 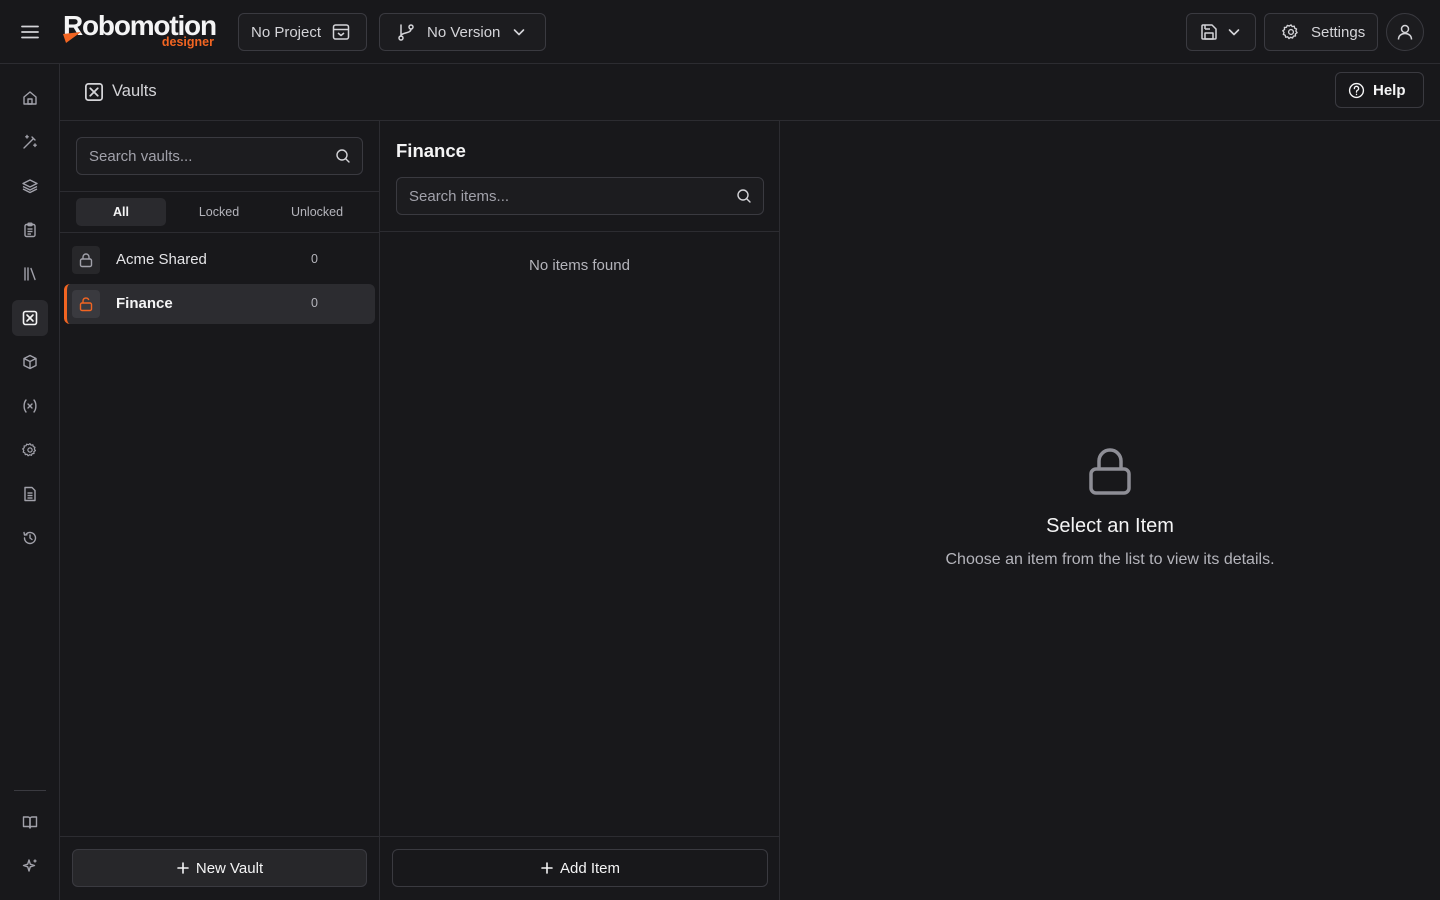 I want to click on user-icon, so click(x=1405, y=32).